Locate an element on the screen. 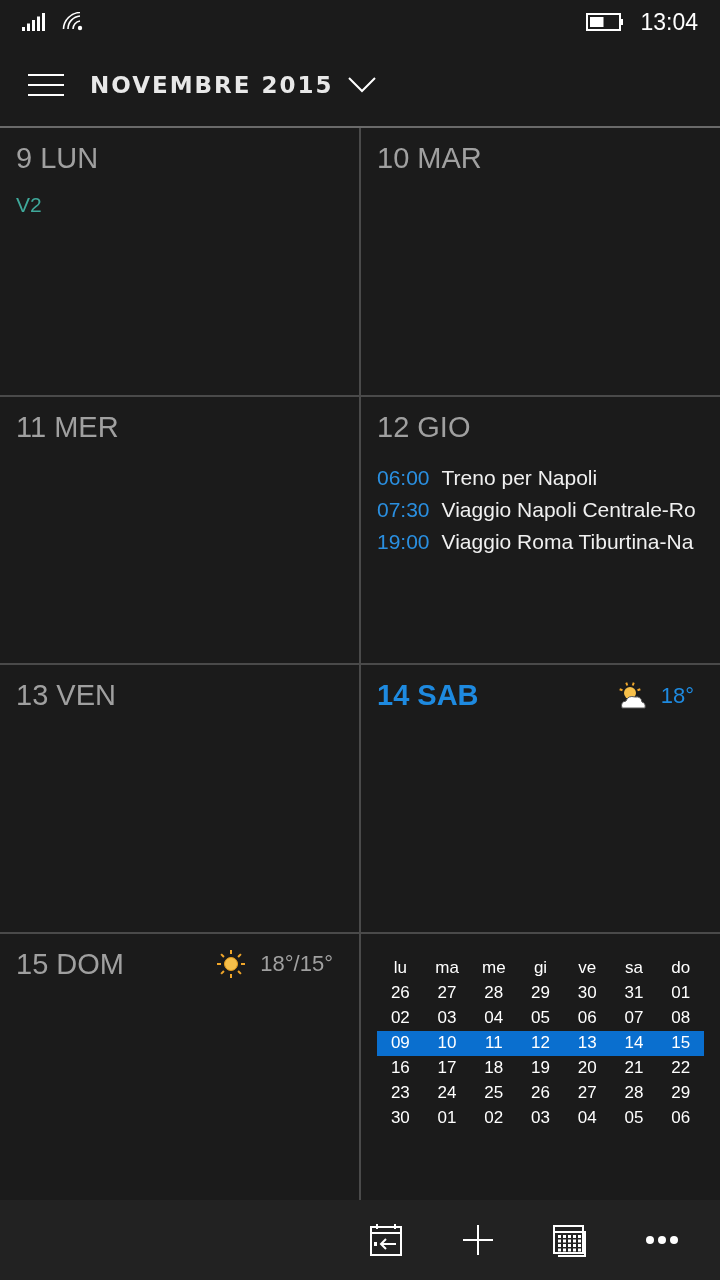 This screenshot has height=1280, width=720. day-cell: 15 DOM 18°/15° is located at coordinates (179, 1066).